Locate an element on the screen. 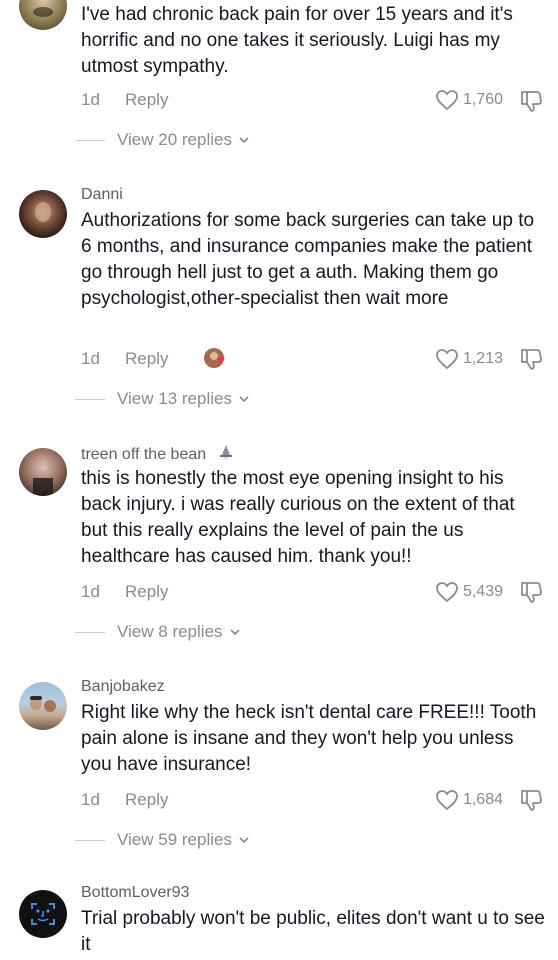  creator-liked-icon is located at coordinates (214, 358).